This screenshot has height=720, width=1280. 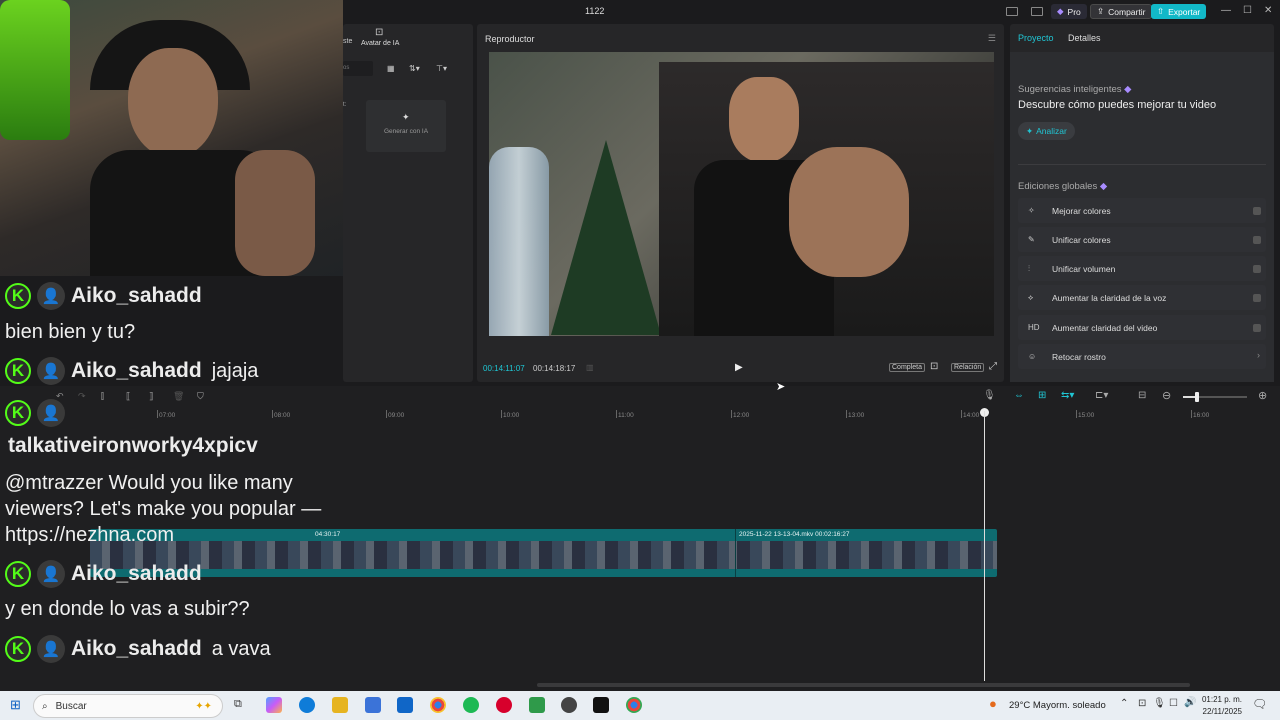 I want to click on microphone-icon: 🎙, so click(x=989, y=395).